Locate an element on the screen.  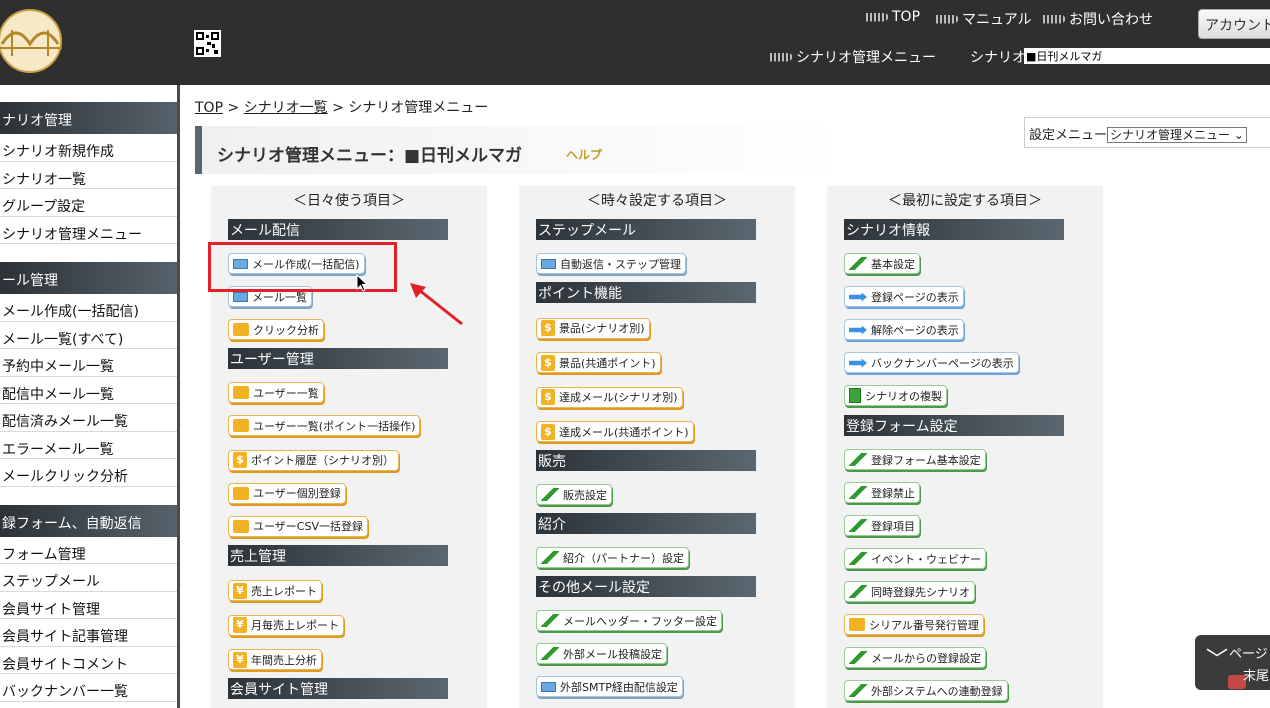
menu-button: $ ポイント履歴（シナリオ別） is located at coordinates (313, 460).